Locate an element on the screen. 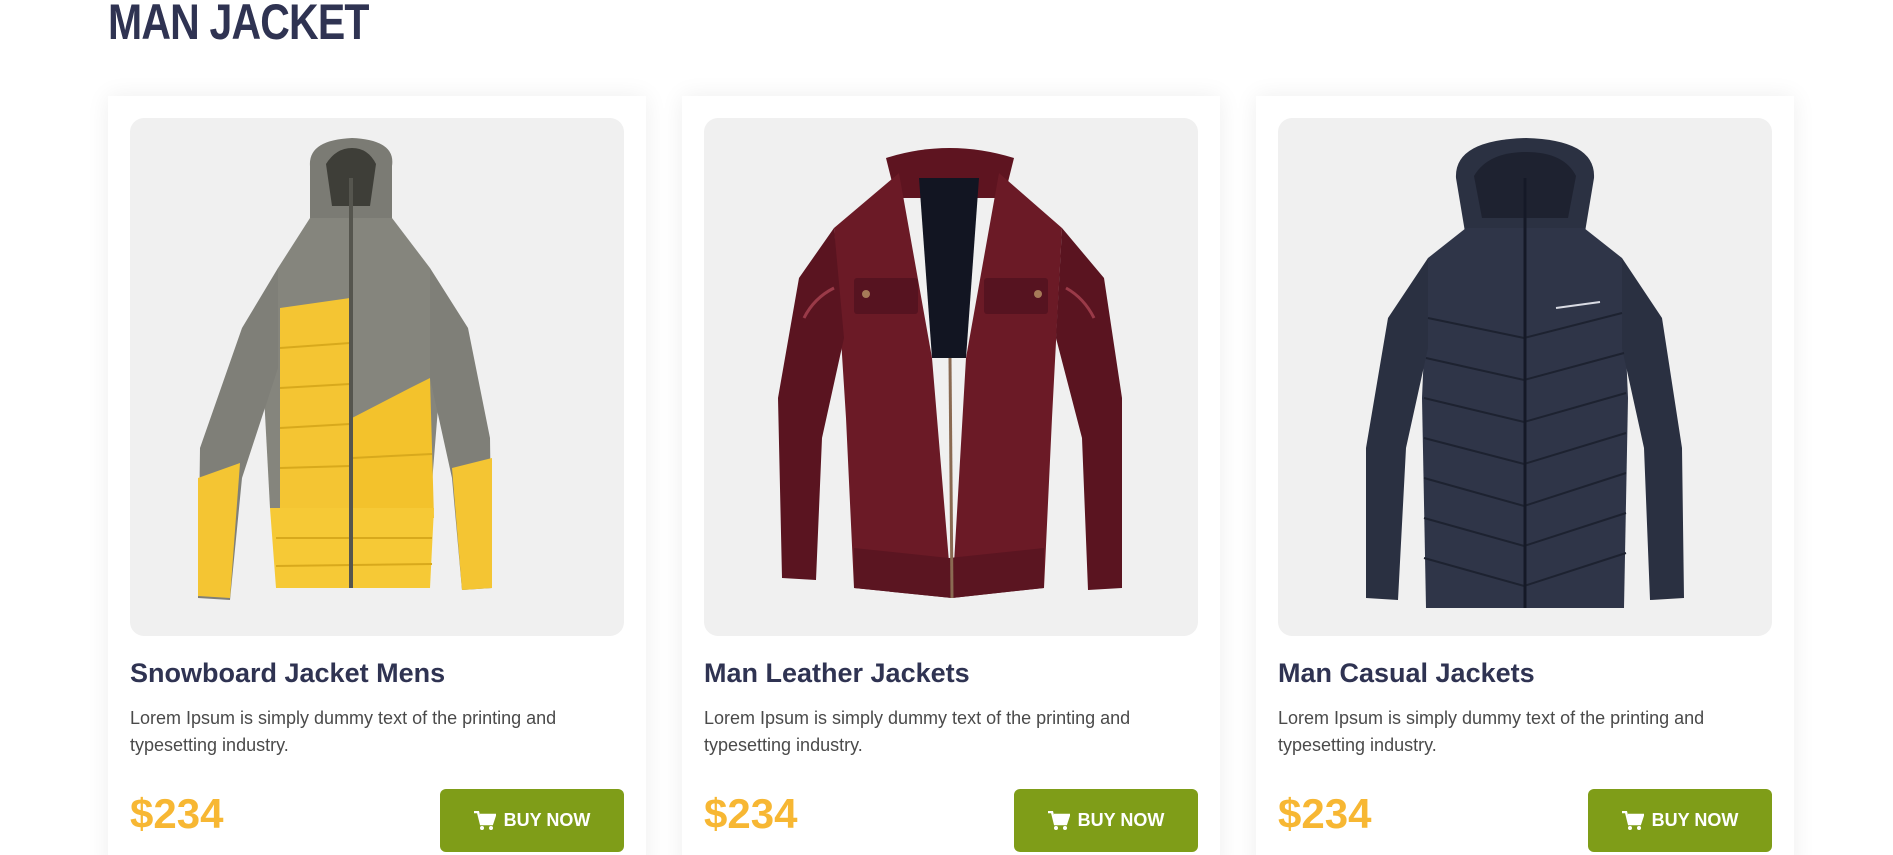 The height and width of the screenshot is (855, 1893). product-title: Snowboard Jacket Mens is located at coordinates (377, 673).